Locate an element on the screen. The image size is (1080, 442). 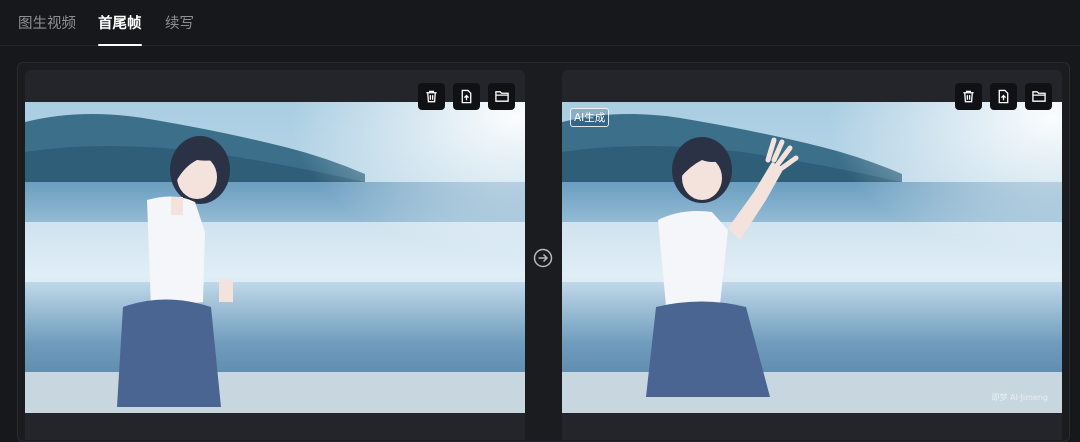
tab-continue: 续写 is located at coordinates (179, 22).